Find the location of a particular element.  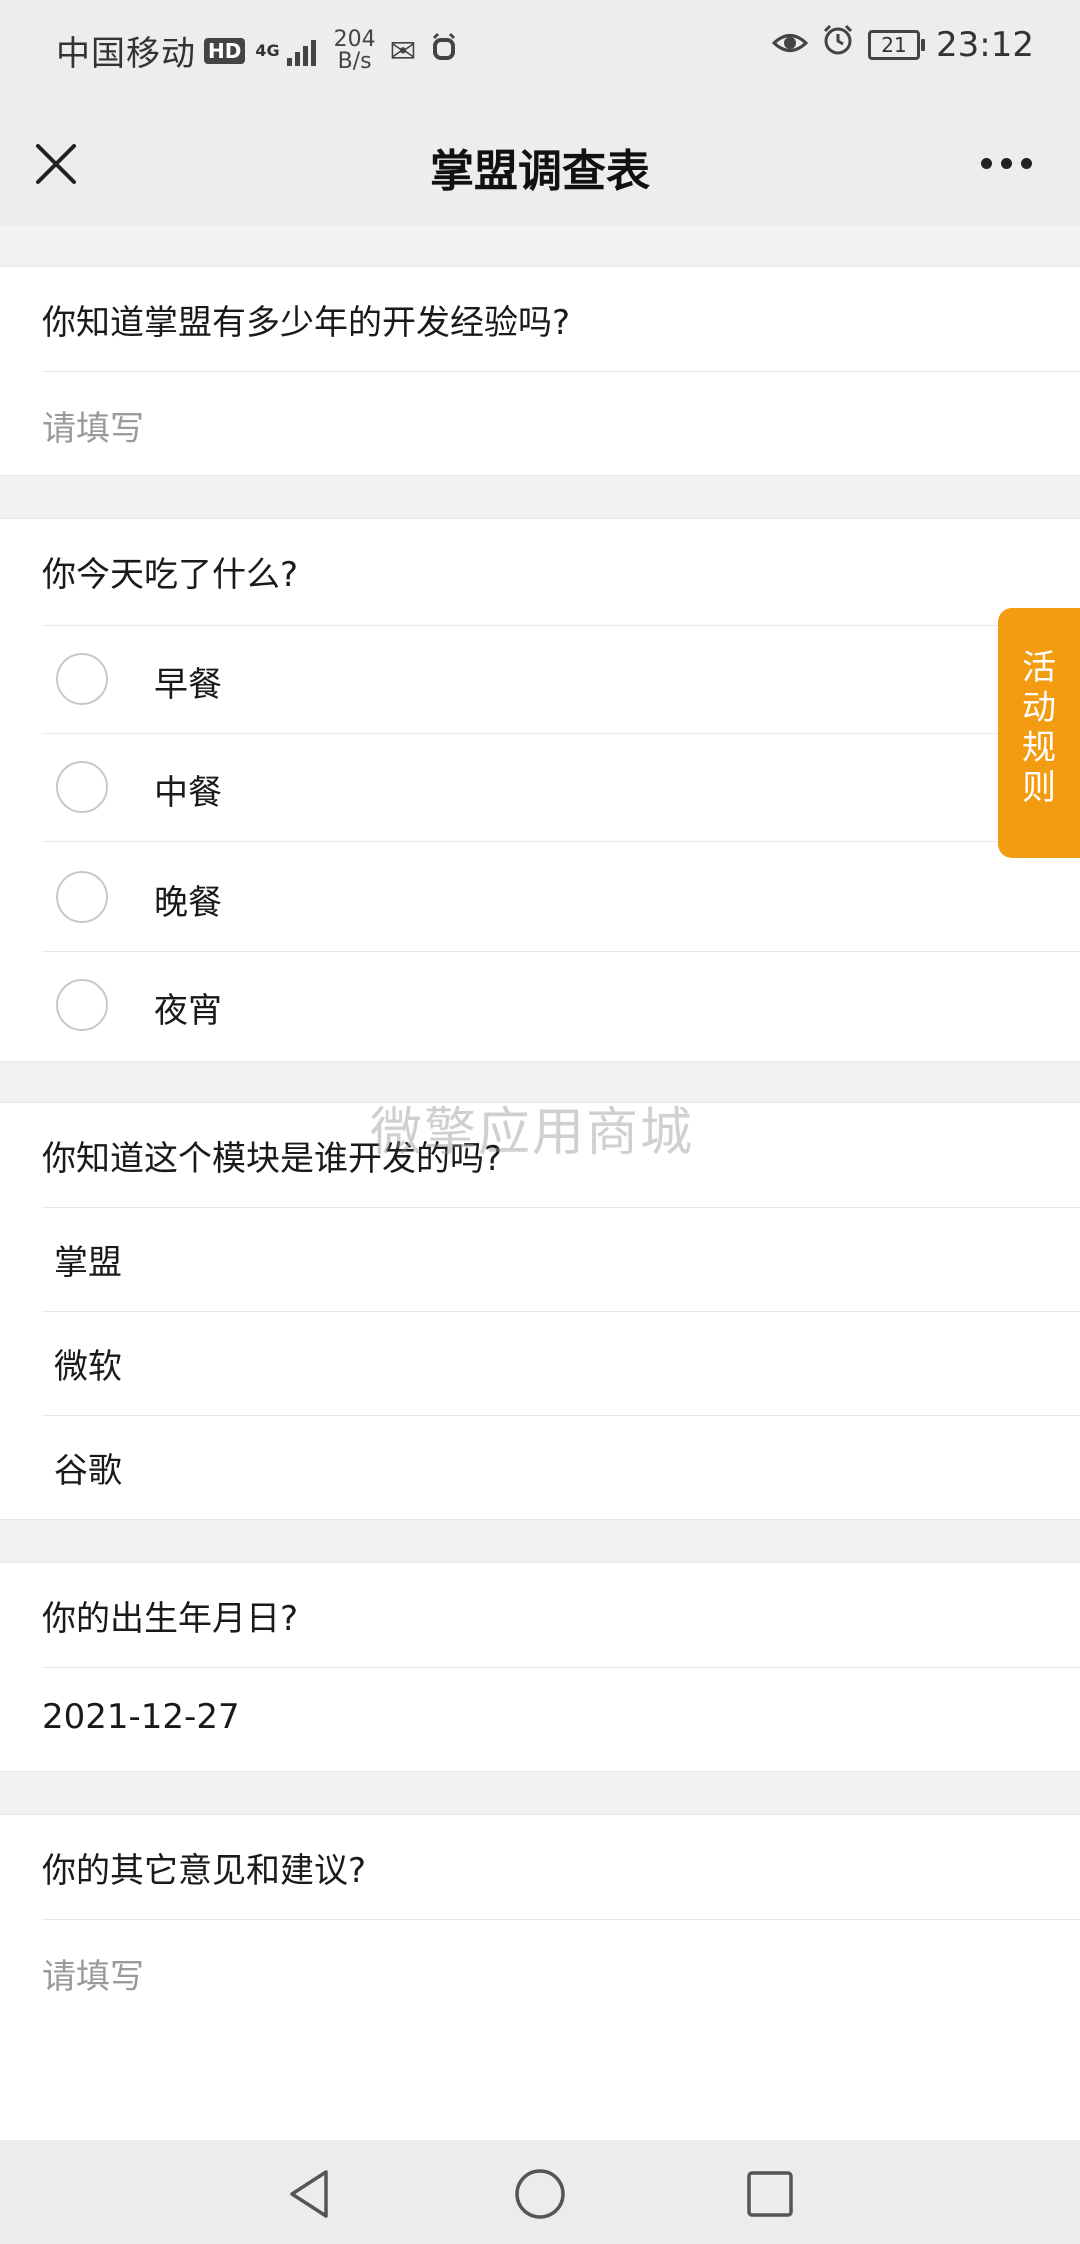

option-label-dinner: 晚餐 is located at coordinates (188, 899).